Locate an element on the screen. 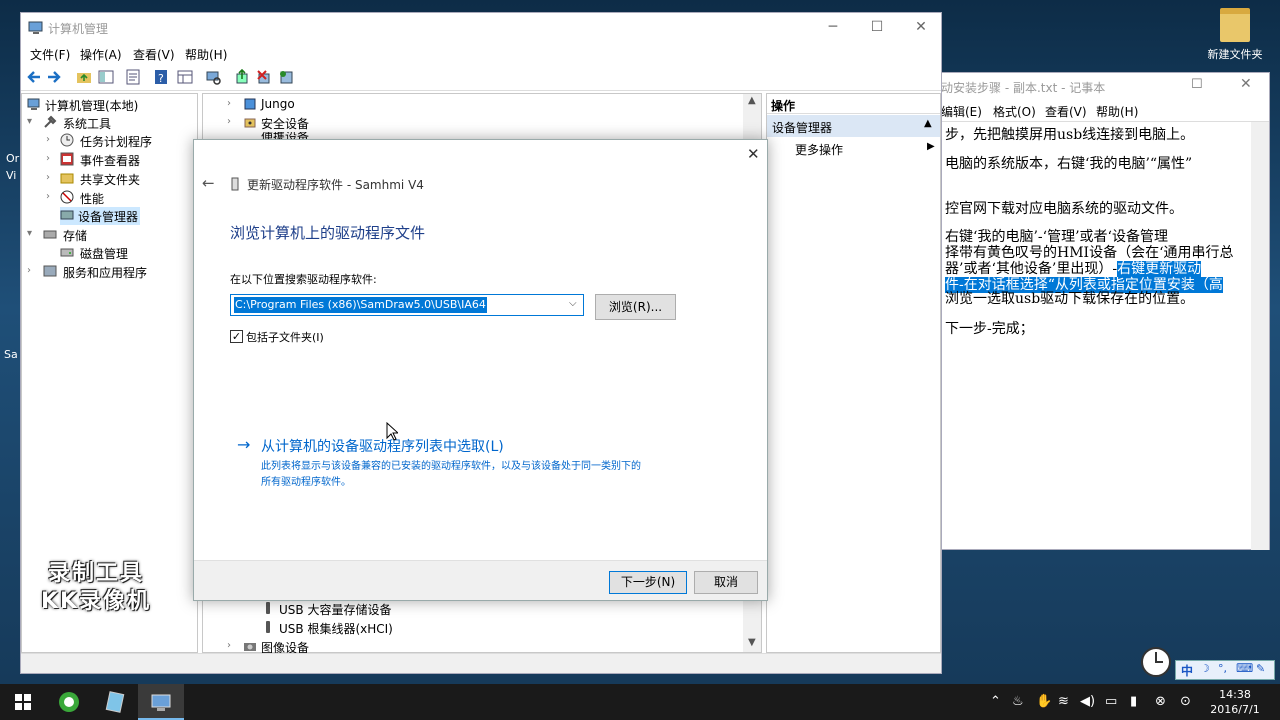 This screenshot has width=1280, height=720. ime-lang: 中 is located at coordinates (1187, 670).